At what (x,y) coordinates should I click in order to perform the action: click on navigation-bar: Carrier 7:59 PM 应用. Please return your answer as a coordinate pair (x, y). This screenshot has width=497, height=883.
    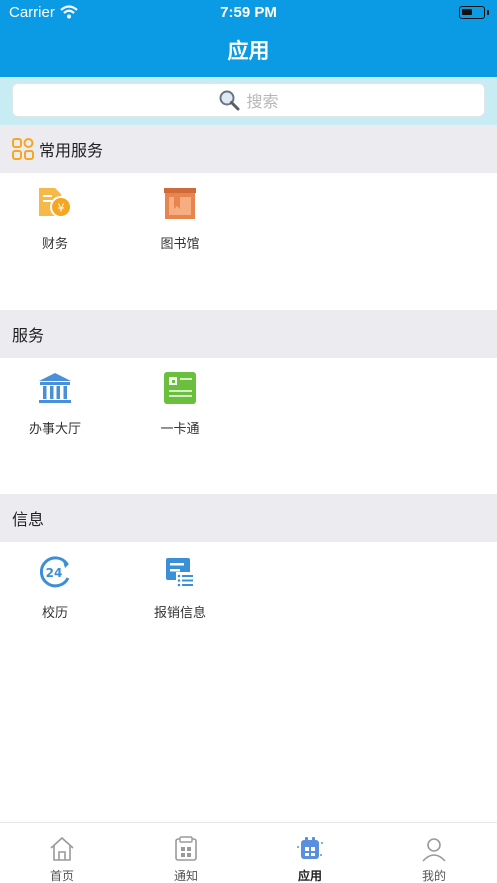
    Looking at the image, I should click on (248, 38).